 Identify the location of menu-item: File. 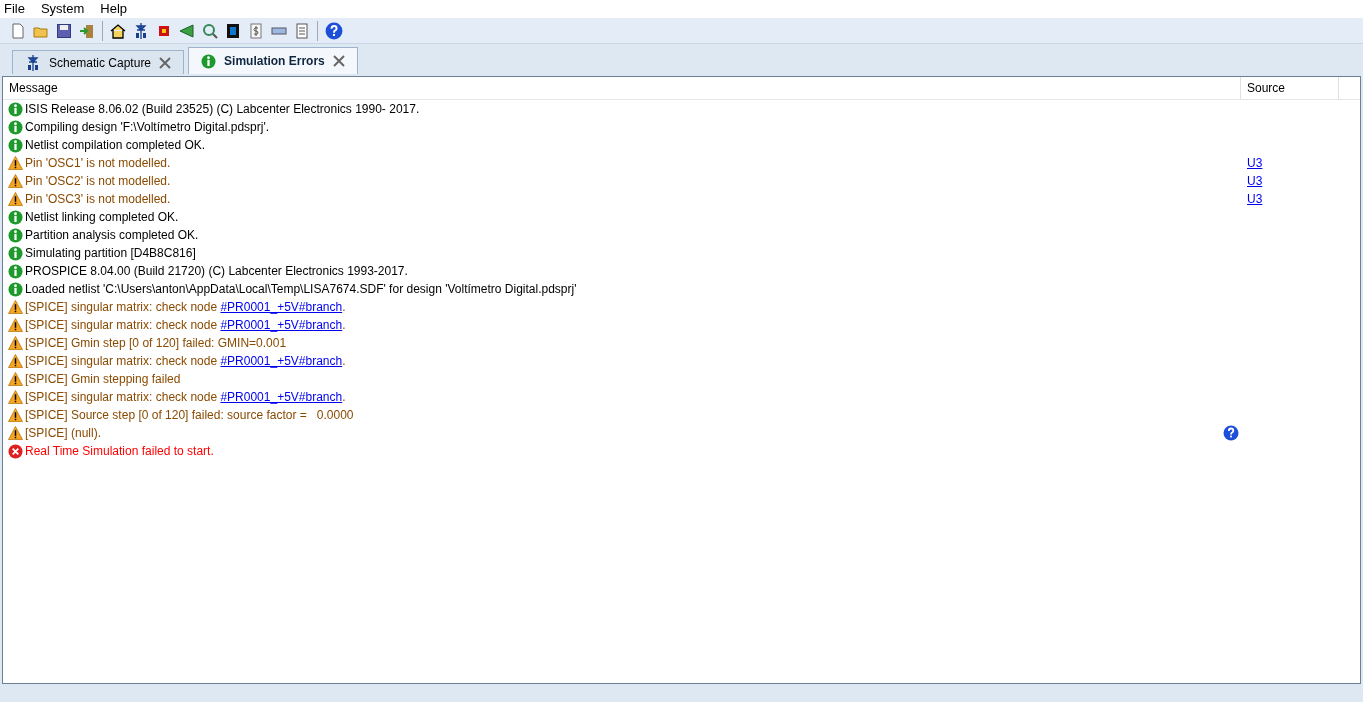
(14, 9).